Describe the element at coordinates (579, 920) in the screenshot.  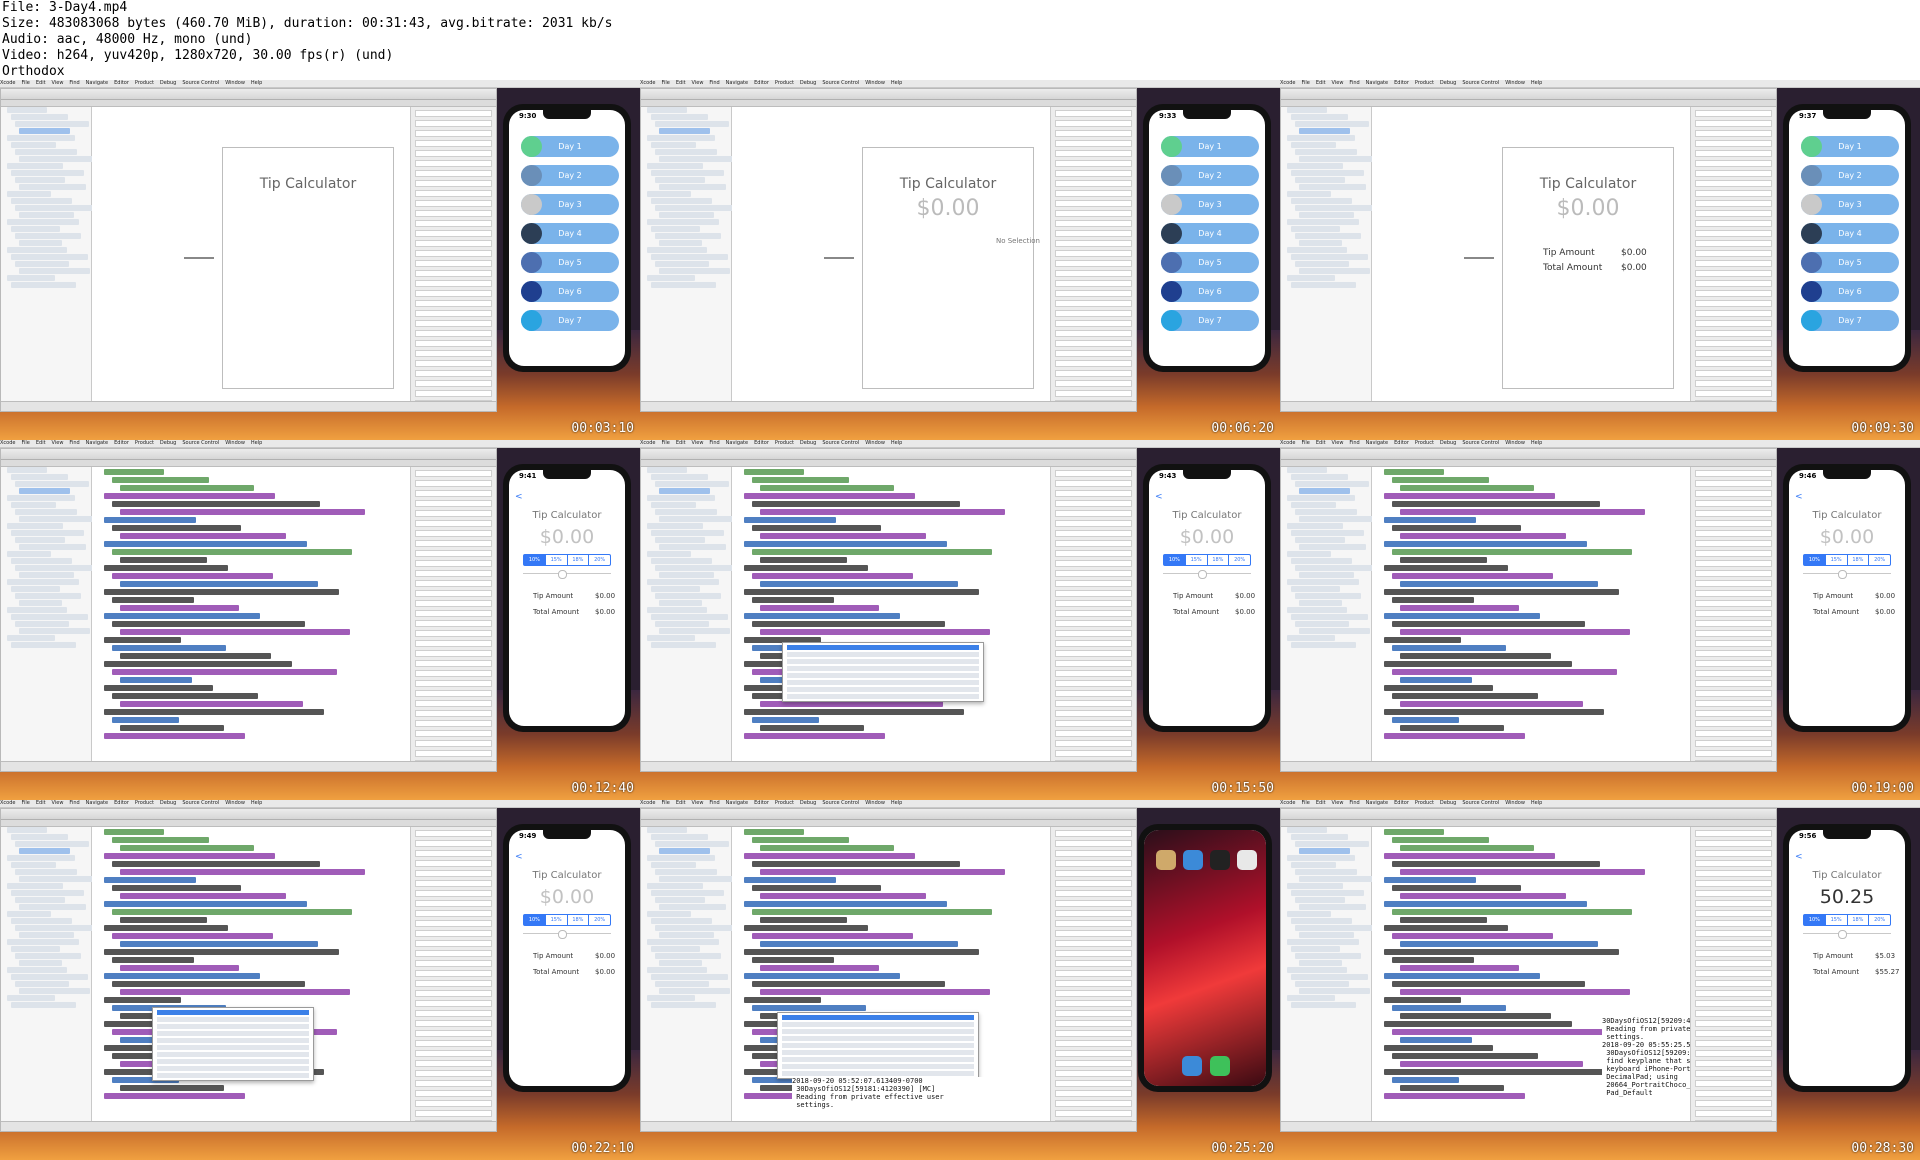
I see `tip-segment-3: 18%` at that location.